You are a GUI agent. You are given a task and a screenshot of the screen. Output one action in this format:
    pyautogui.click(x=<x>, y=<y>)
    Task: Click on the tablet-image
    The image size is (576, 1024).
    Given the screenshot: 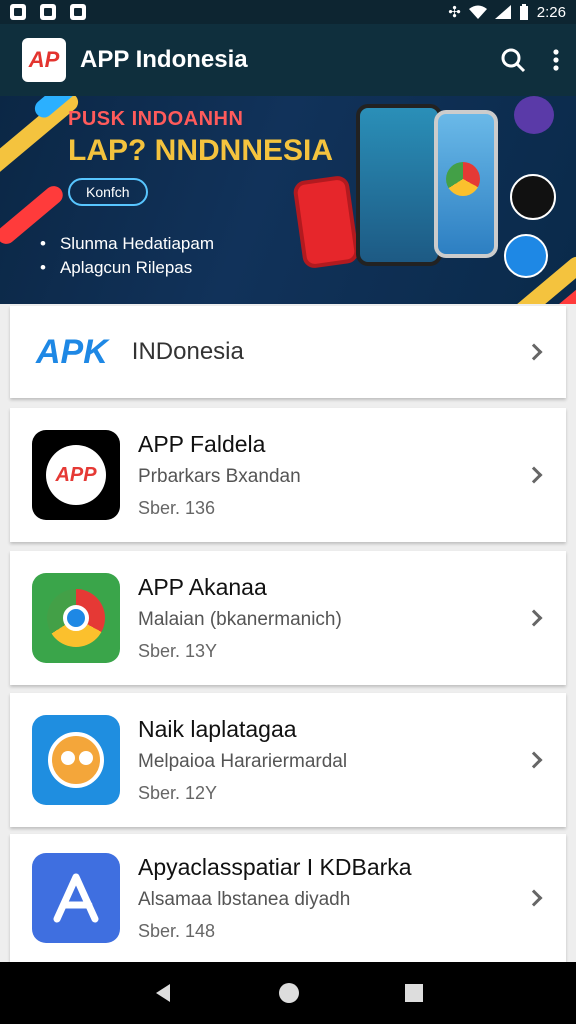 What is the action you would take?
    pyautogui.click(x=326, y=222)
    